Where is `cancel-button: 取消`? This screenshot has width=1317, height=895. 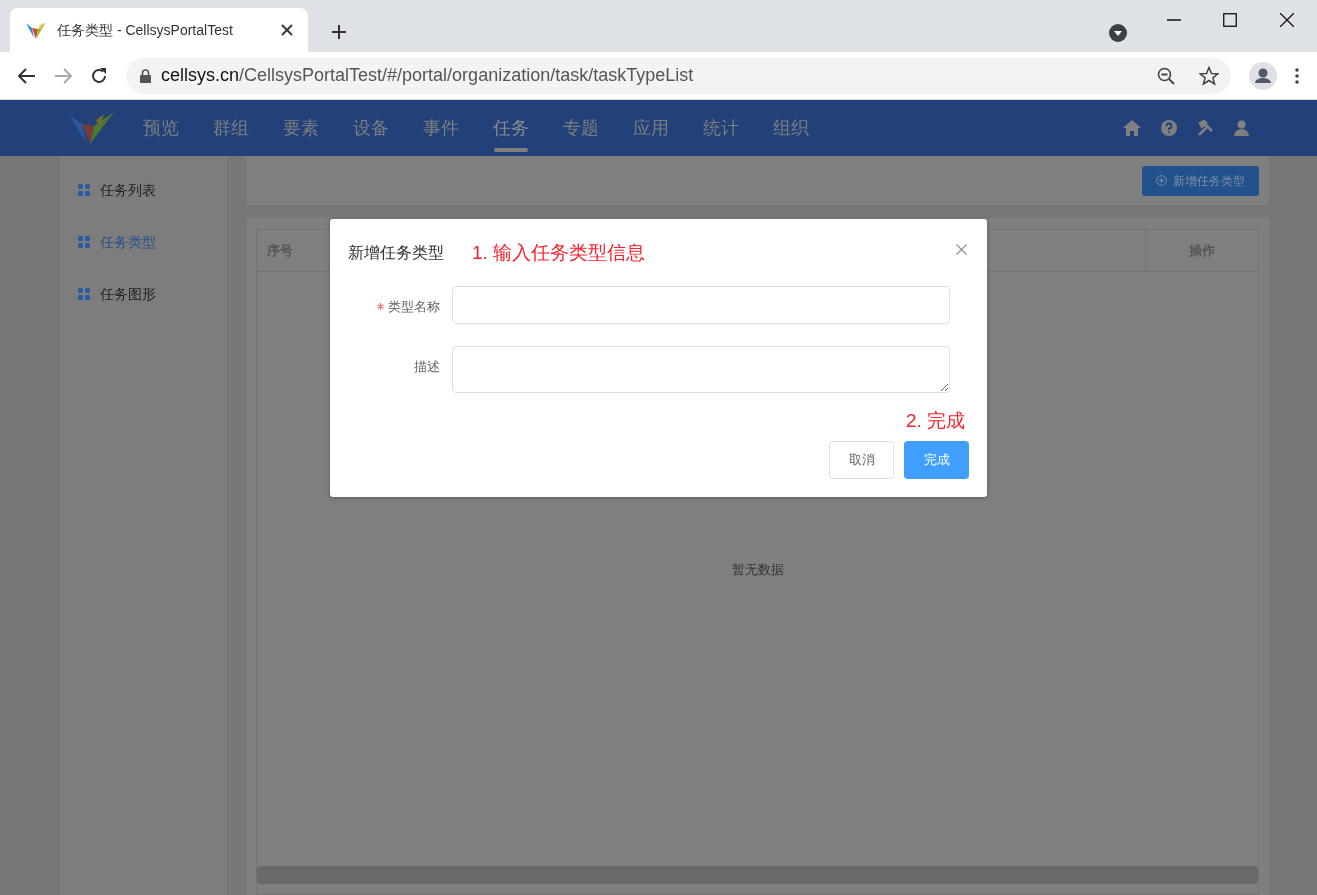
cancel-button: 取消 is located at coordinates (861, 460).